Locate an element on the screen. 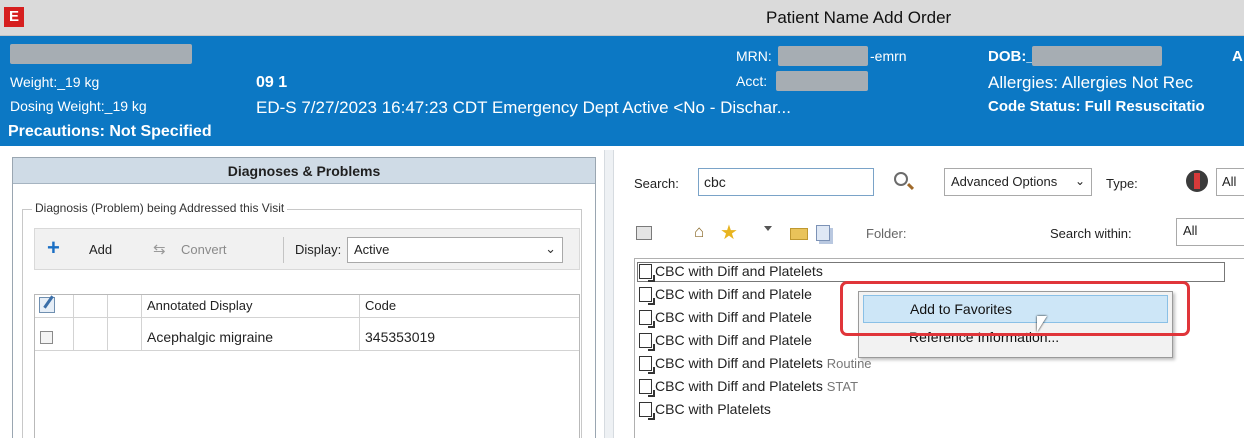  weight-text: Weight:_19 kg is located at coordinates (55, 82).